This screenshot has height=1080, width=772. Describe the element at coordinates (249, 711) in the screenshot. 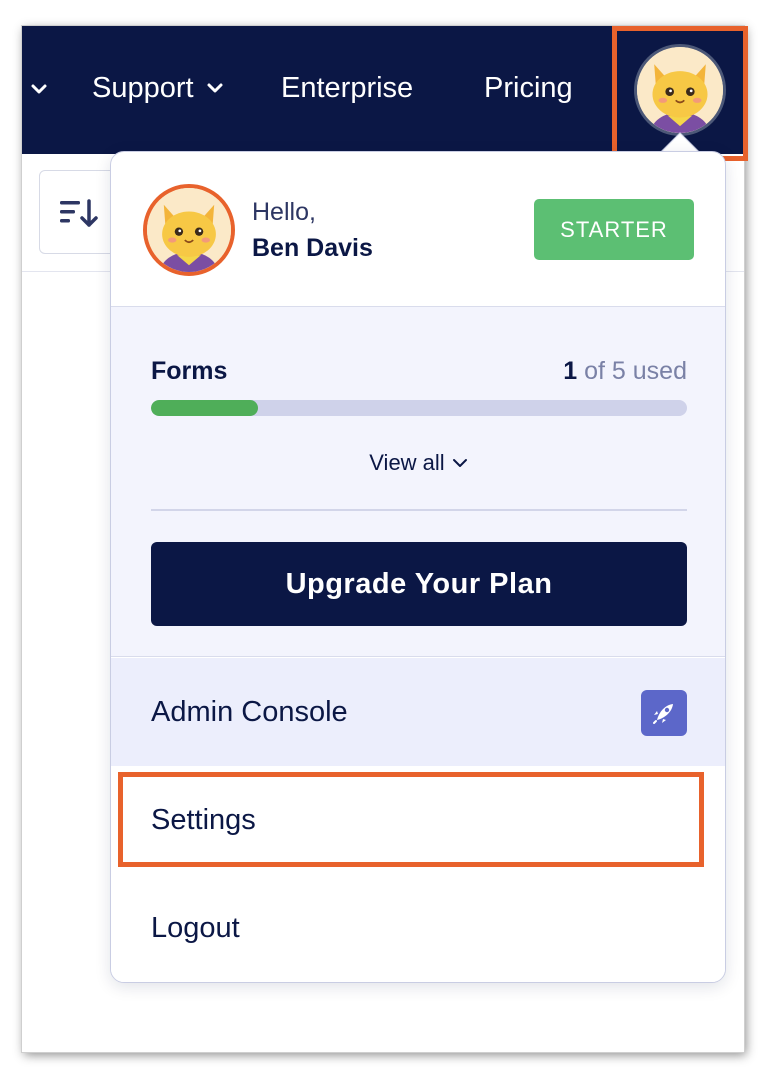

I see `menu-item-label: Admin Console` at that location.